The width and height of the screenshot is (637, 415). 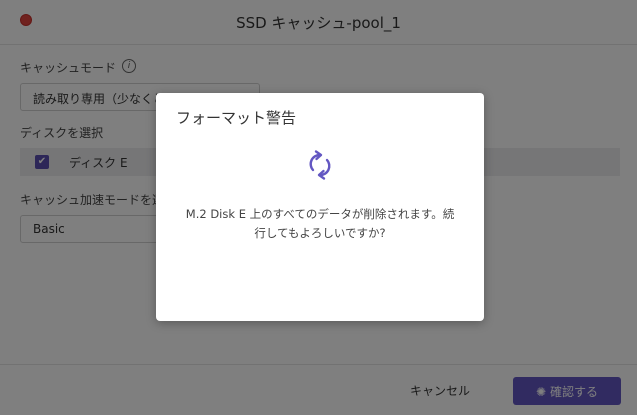 I want to click on dialog-title: フォーマット警告, so click(x=236, y=118).